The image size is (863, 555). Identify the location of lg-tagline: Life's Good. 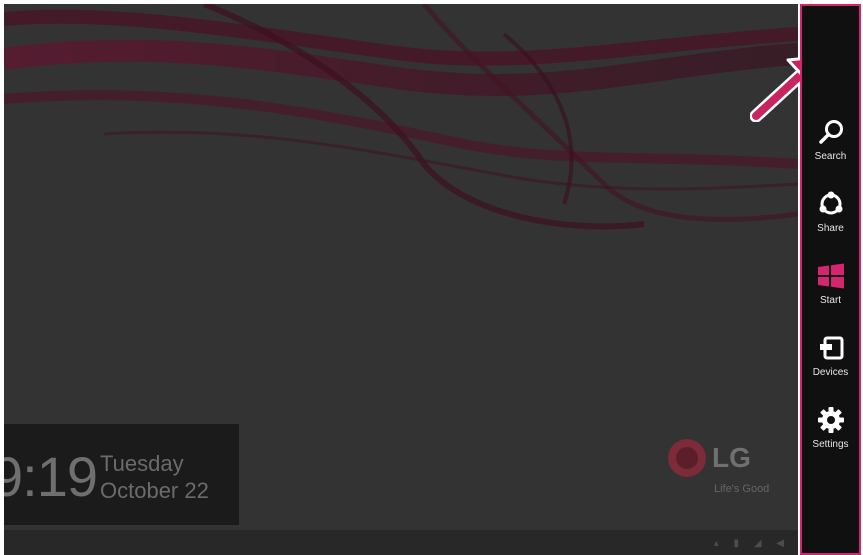
(742, 489).